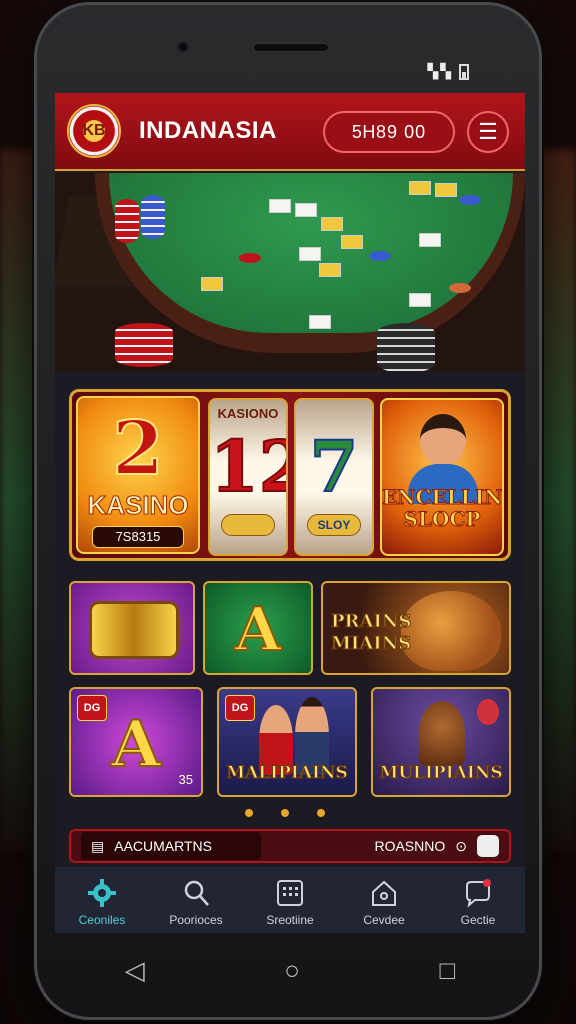 The height and width of the screenshot is (1024, 576). I want to click on nav-item-home: Ceoniles, so click(102, 902).